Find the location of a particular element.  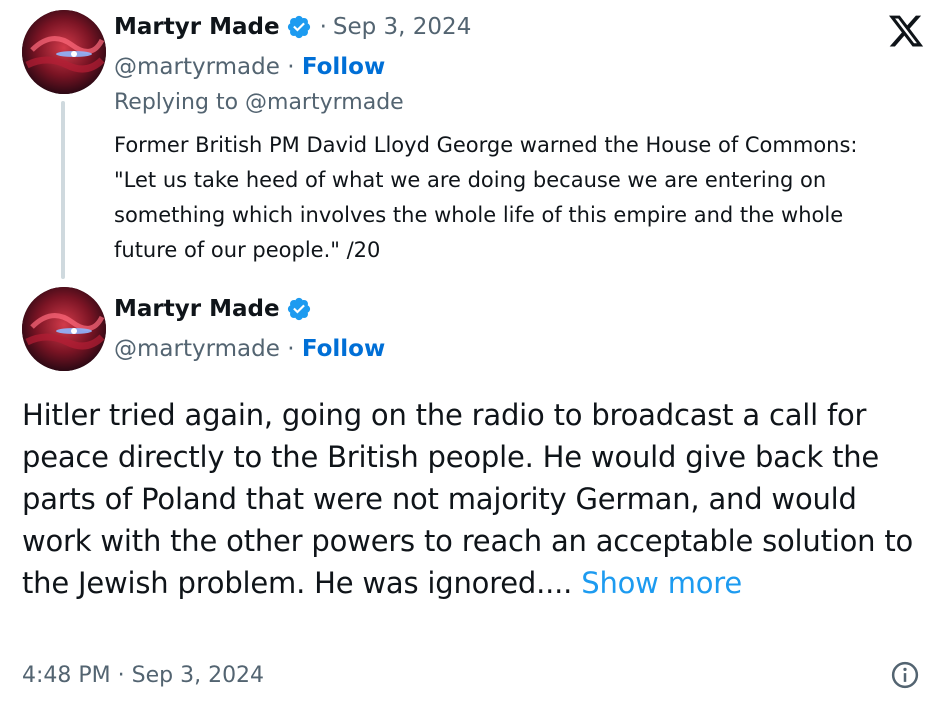

main-handle-row: @martyrmade · Follow is located at coordinates (249, 349).